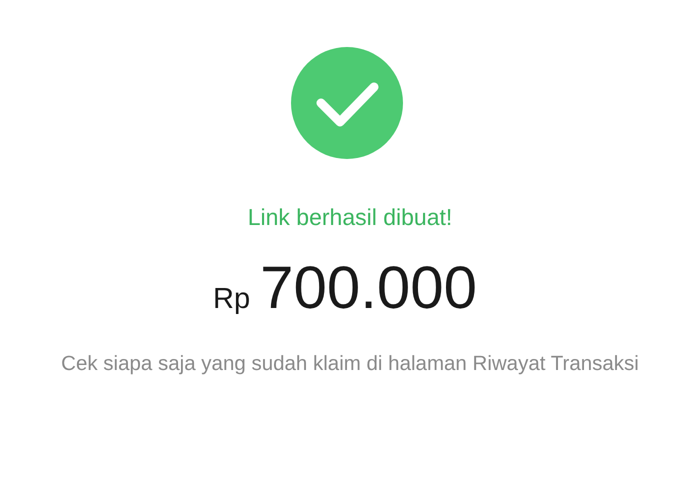 The height and width of the screenshot is (500, 700). What do you see at coordinates (368, 287) in the screenshot?
I see `amount-value: 700.000` at bounding box center [368, 287].